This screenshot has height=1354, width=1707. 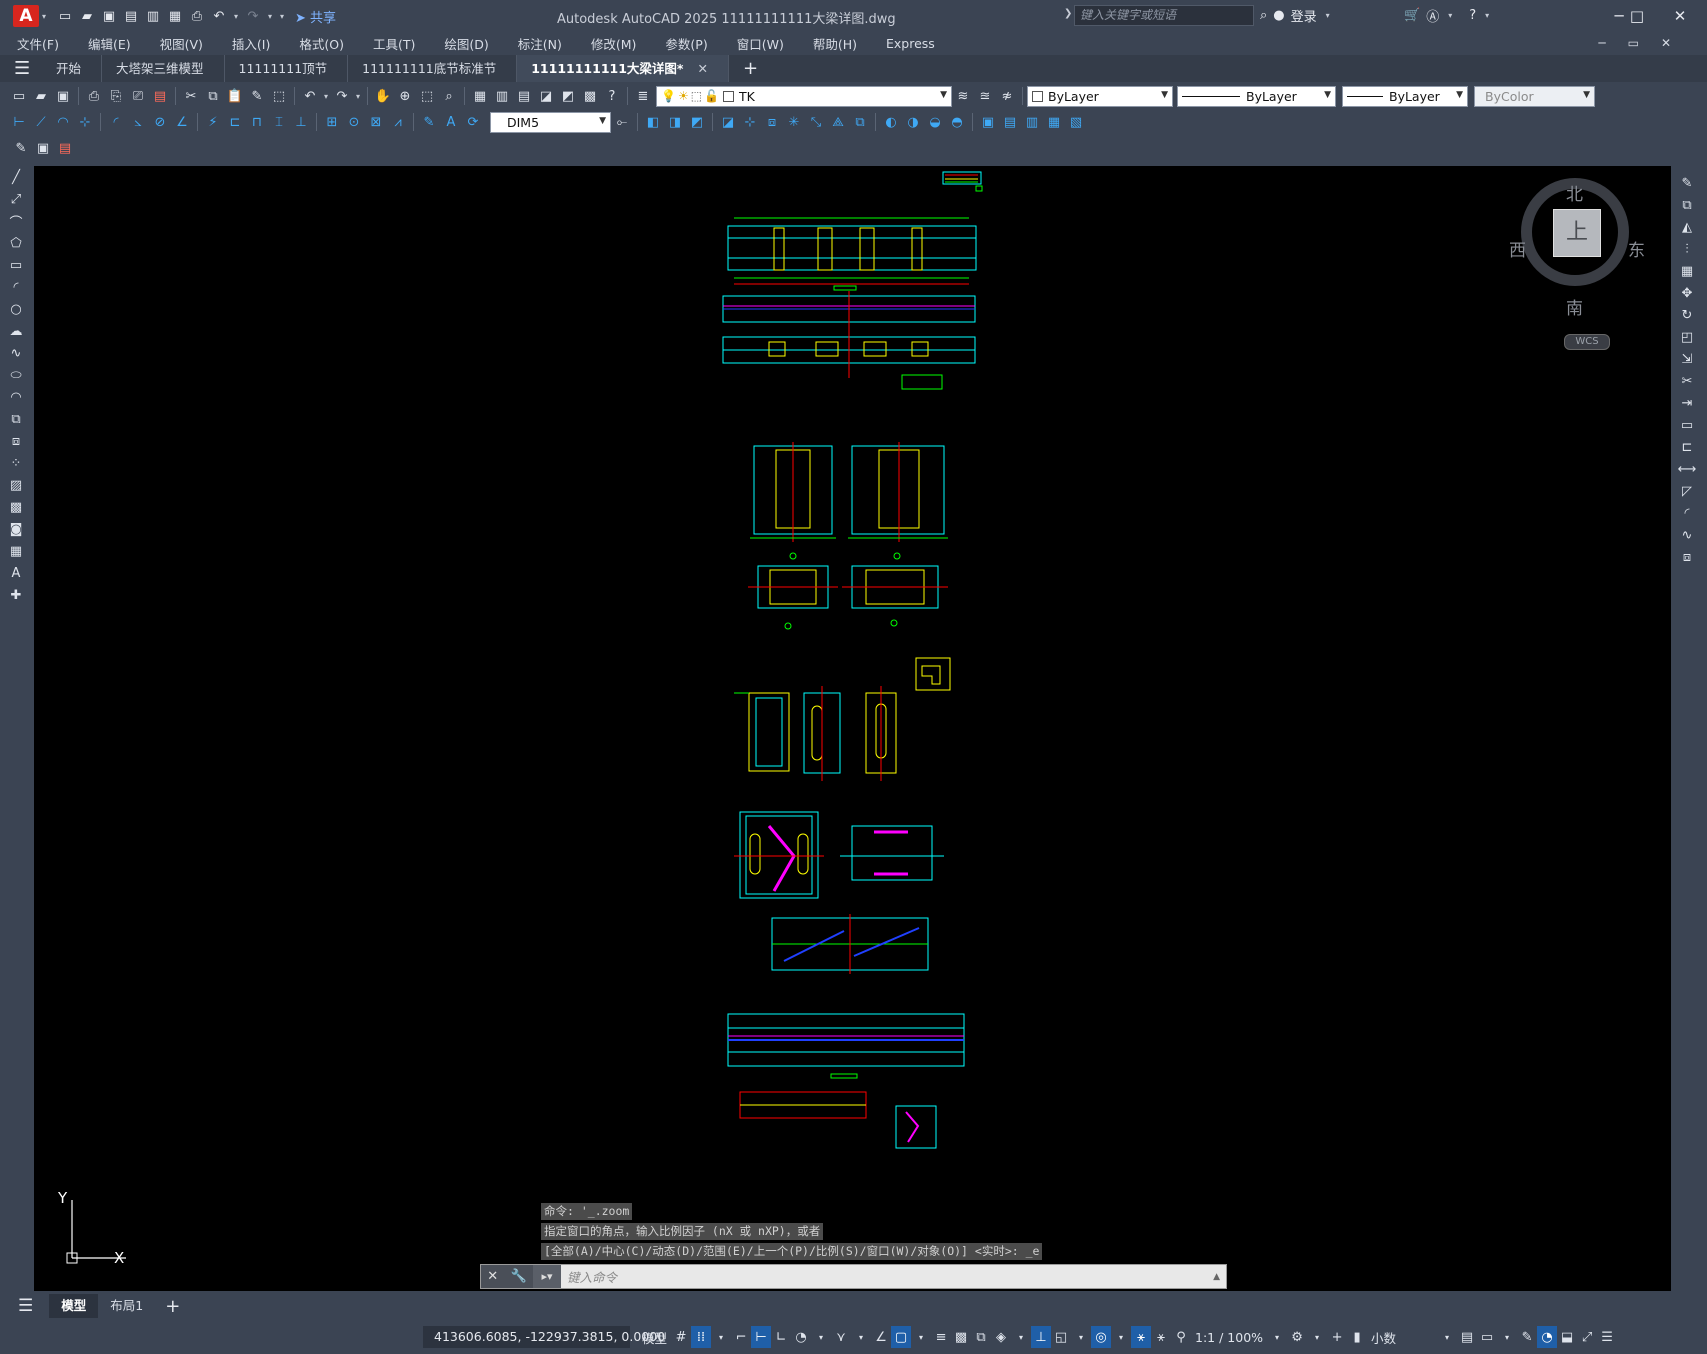 What do you see at coordinates (35, 43) in the screenshot?
I see `menu-file: 文件(F)` at bounding box center [35, 43].